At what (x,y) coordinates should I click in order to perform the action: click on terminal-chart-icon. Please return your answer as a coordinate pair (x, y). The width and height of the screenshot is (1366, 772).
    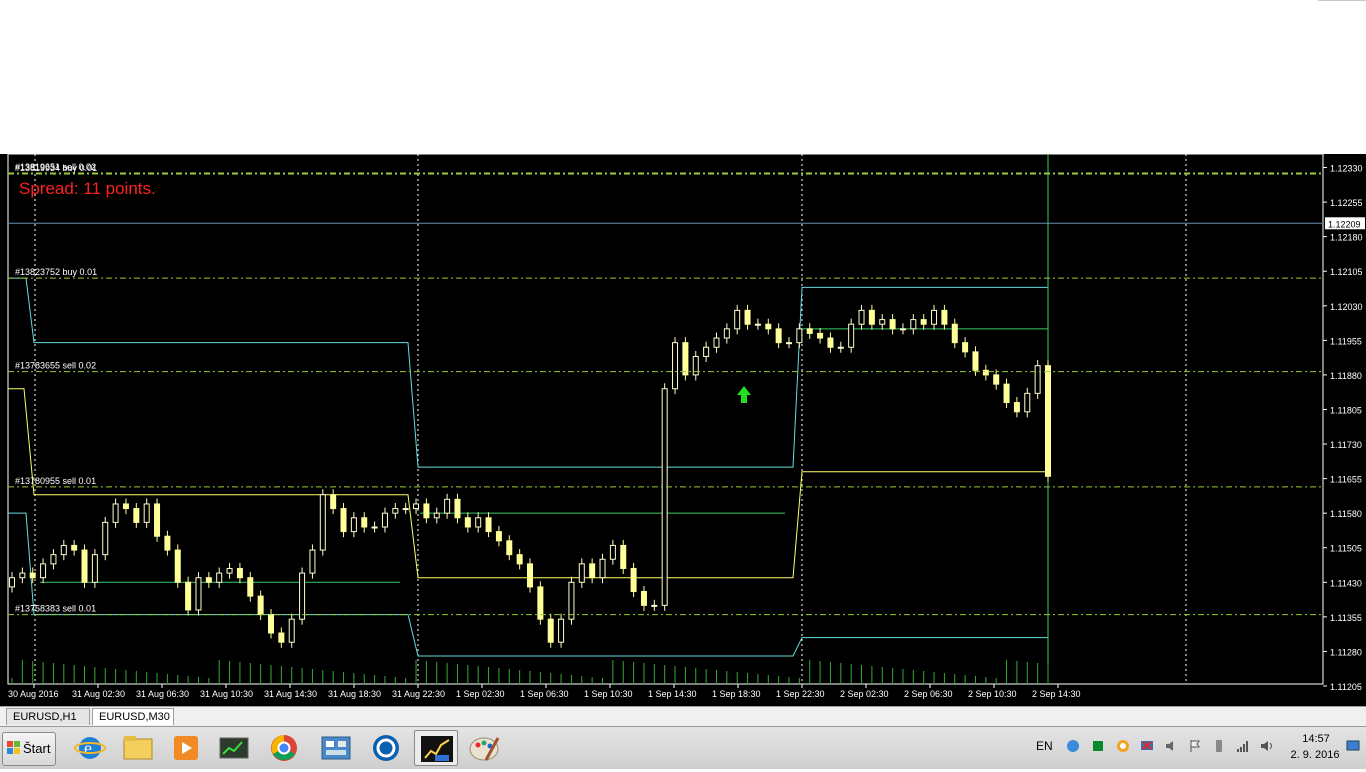
    Looking at the image, I should click on (234, 748).